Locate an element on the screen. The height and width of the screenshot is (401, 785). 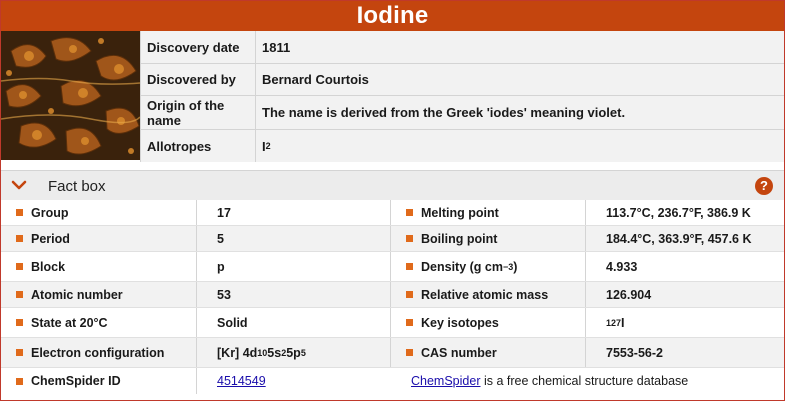
overview-label: Discovery date is located at coordinates (198, 47).